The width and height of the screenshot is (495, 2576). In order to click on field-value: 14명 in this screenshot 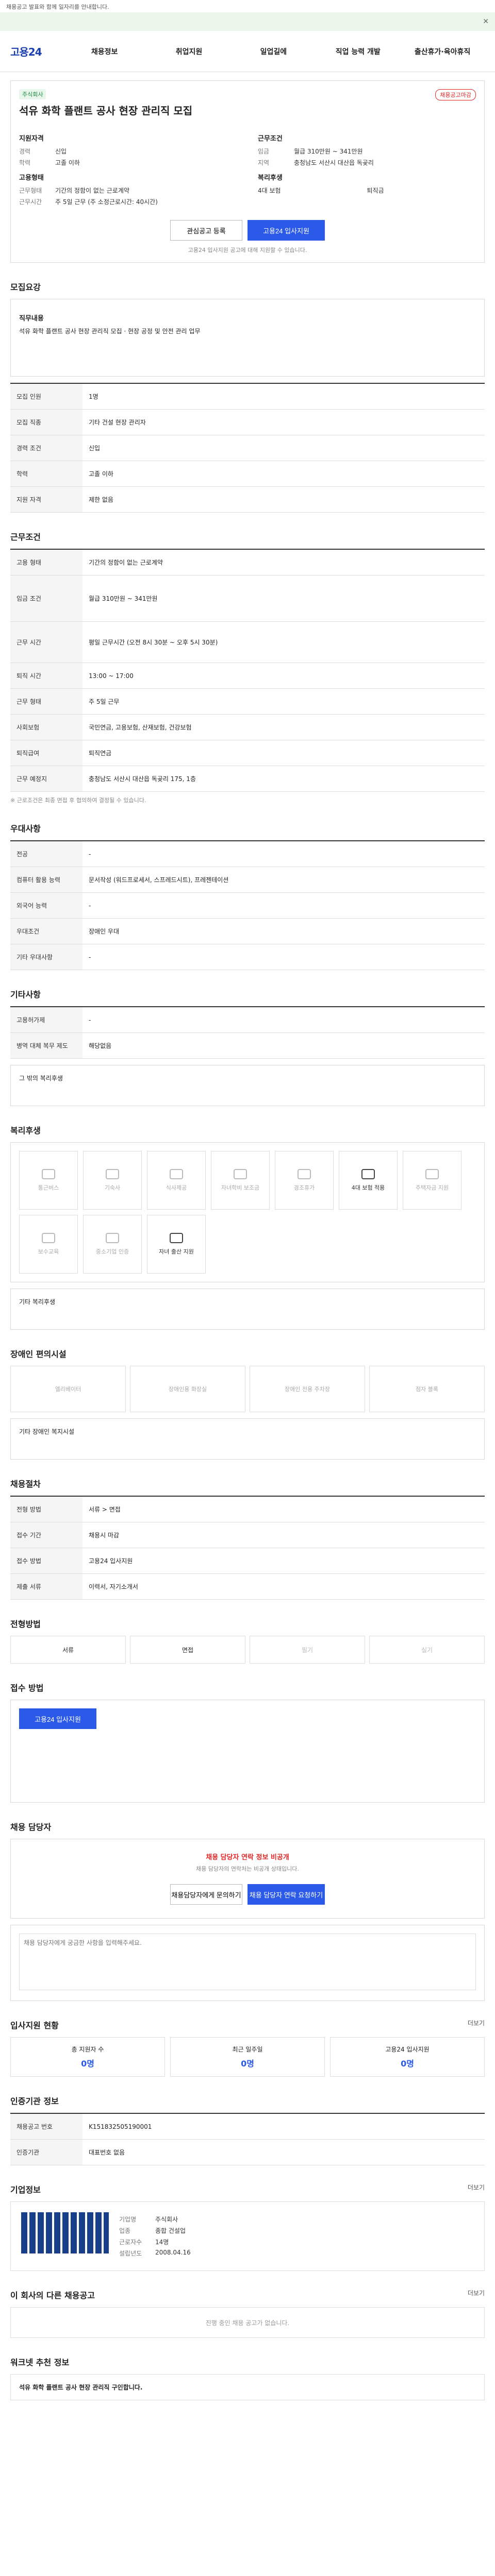, I will do `click(162, 2242)`.